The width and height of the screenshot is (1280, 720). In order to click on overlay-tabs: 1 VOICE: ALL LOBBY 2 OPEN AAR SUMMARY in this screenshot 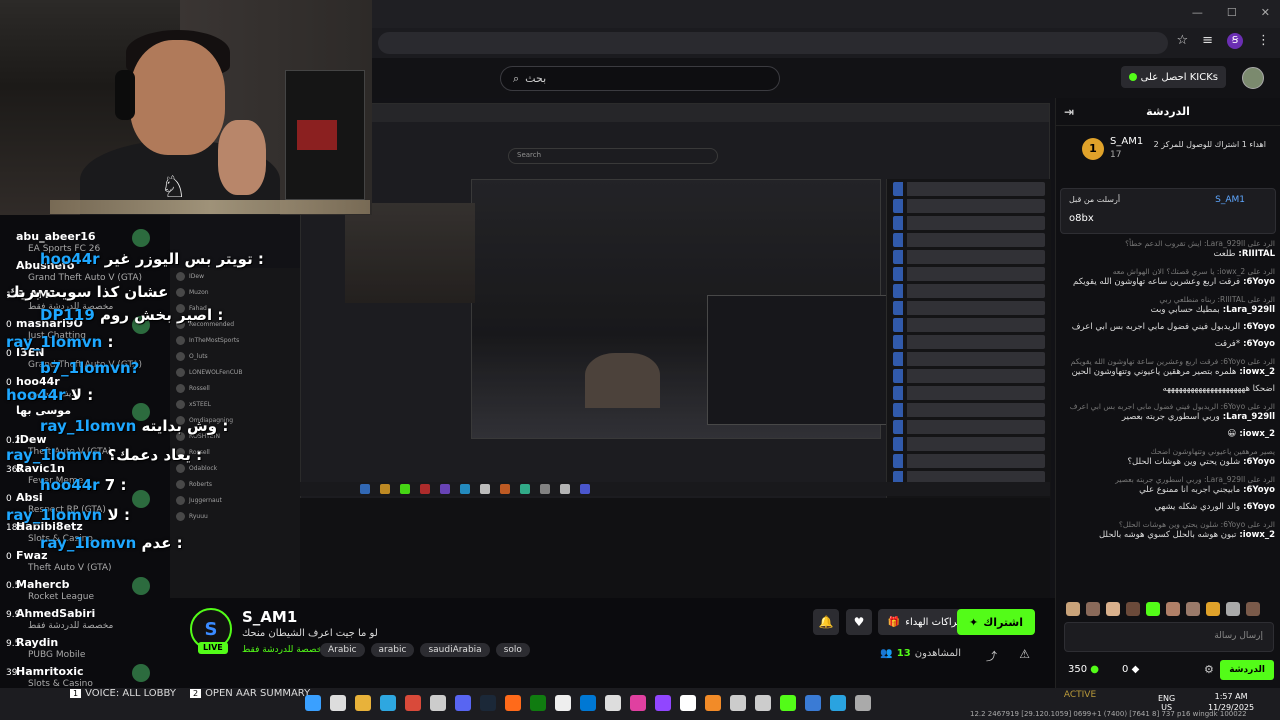, I will do `click(190, 693)`.